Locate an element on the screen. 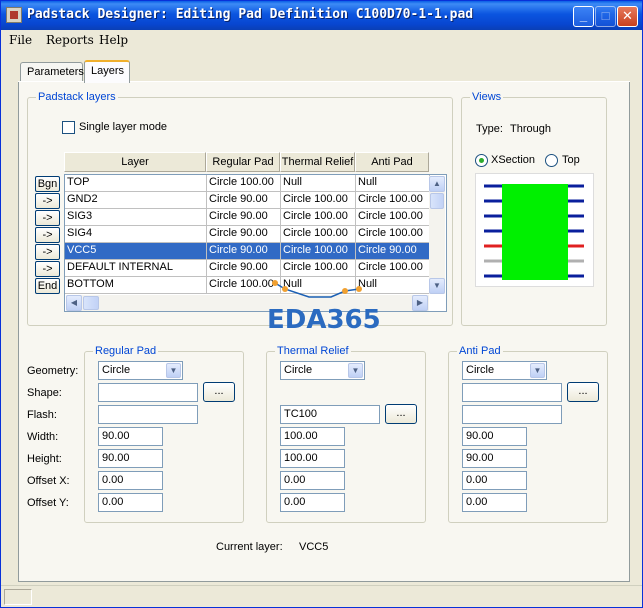  header-layer: Layer is located at coordinates (135, 162).